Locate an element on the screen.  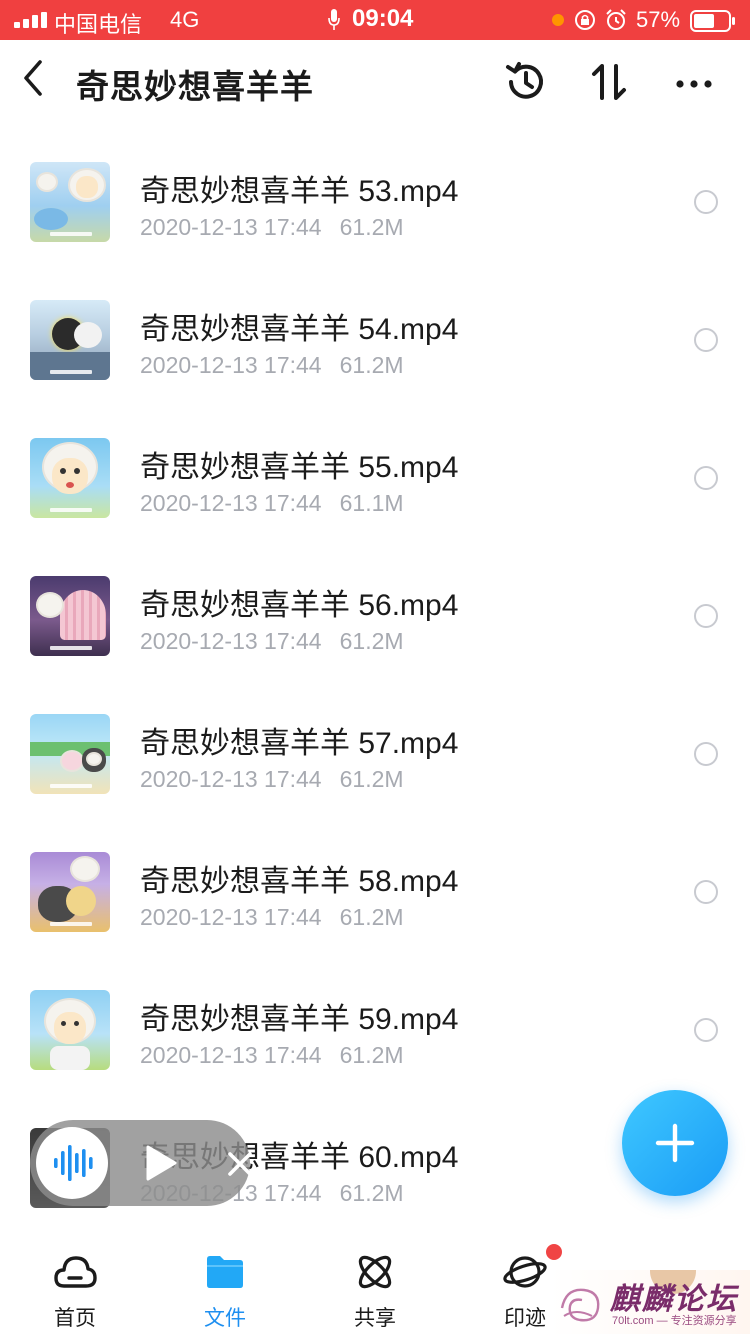
list-item: 奇思妙想喜羊羊 59.mp4 2020-12-13 17:44 61.2M is located at coordinates (375, 1021).